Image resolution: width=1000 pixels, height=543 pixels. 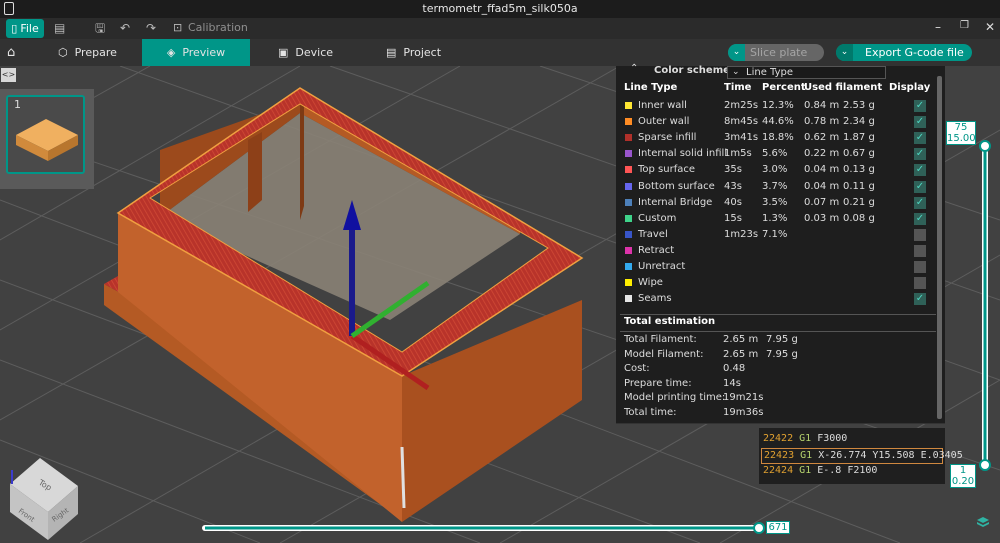 I want to click on gcode-arguments: F3000, so click(x=832, y=438).